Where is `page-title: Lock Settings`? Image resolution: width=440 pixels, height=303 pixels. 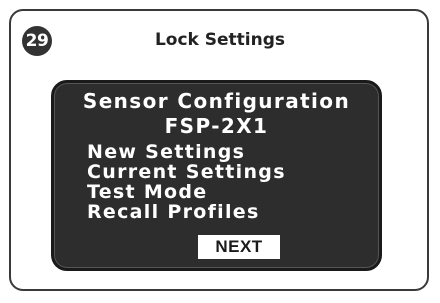 page-title: Lock Settings is located at coordinates (220, 40).